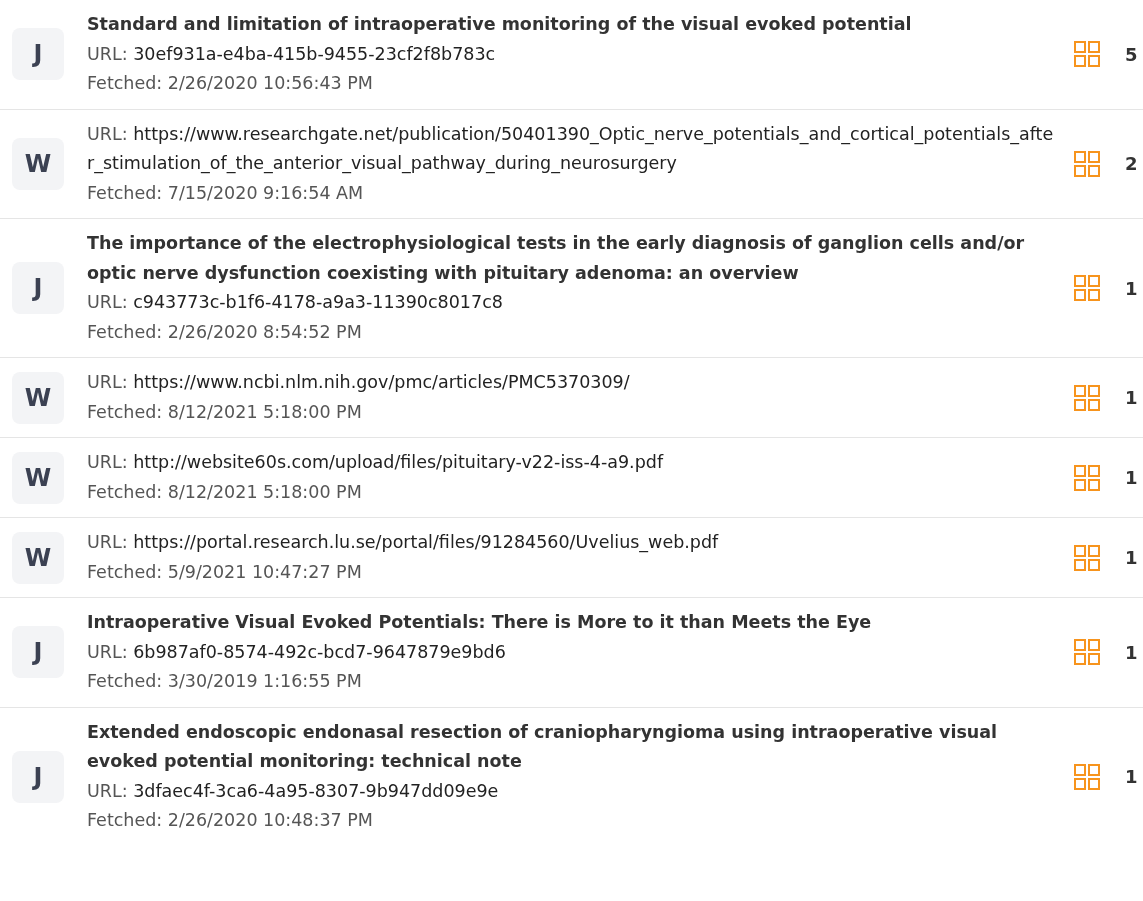  Describe the element at coordinates (226, 193) in the screenshot. I see `fetched-date: Fetched: 7/15/2020 9:16:54 AM` at that location.